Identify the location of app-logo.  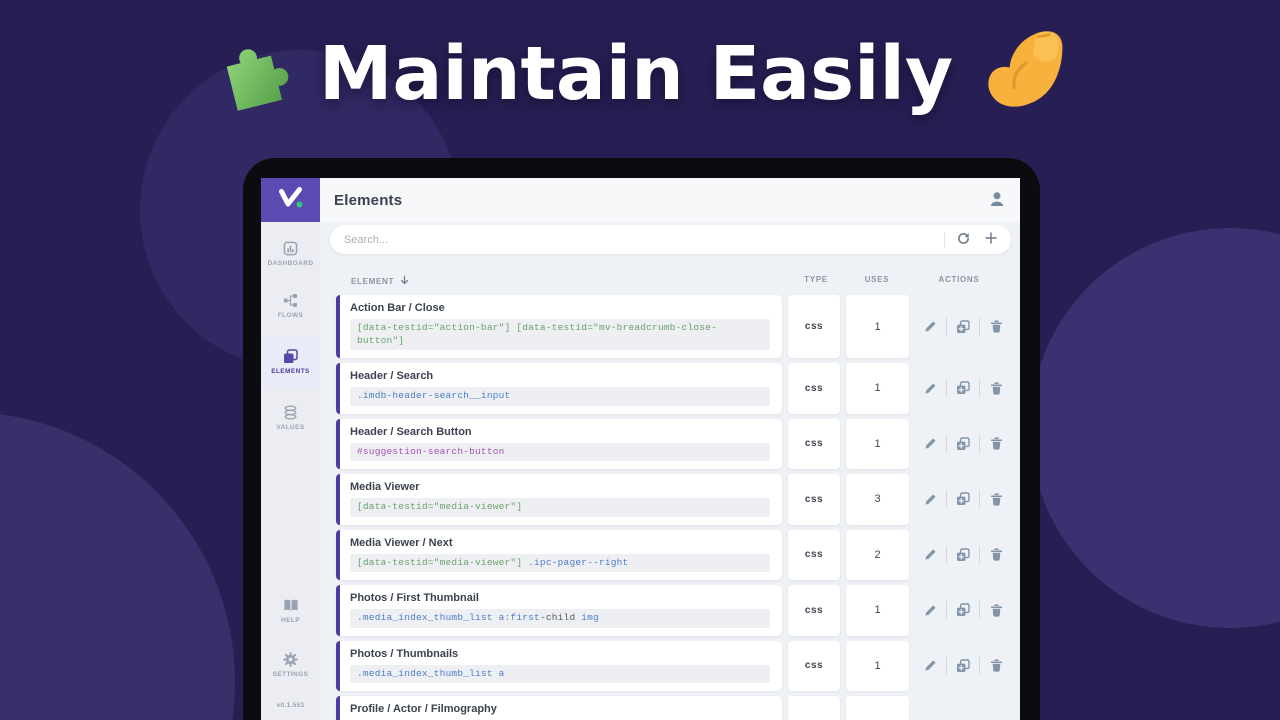
(290, 200).